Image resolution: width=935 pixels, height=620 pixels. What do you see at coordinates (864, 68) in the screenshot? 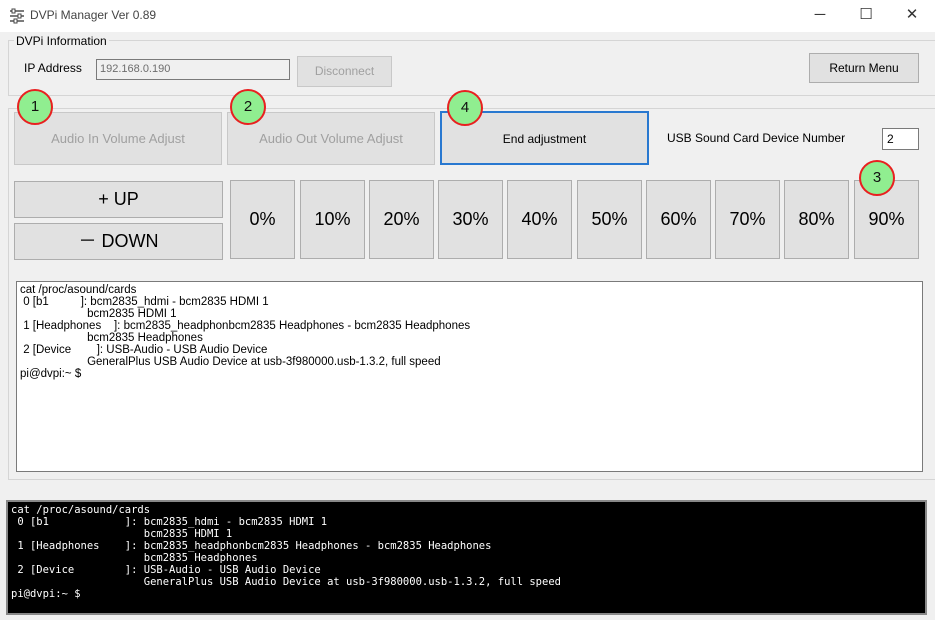
I see `return-menu-button: Return Menu` at bounding box center [864, 68].